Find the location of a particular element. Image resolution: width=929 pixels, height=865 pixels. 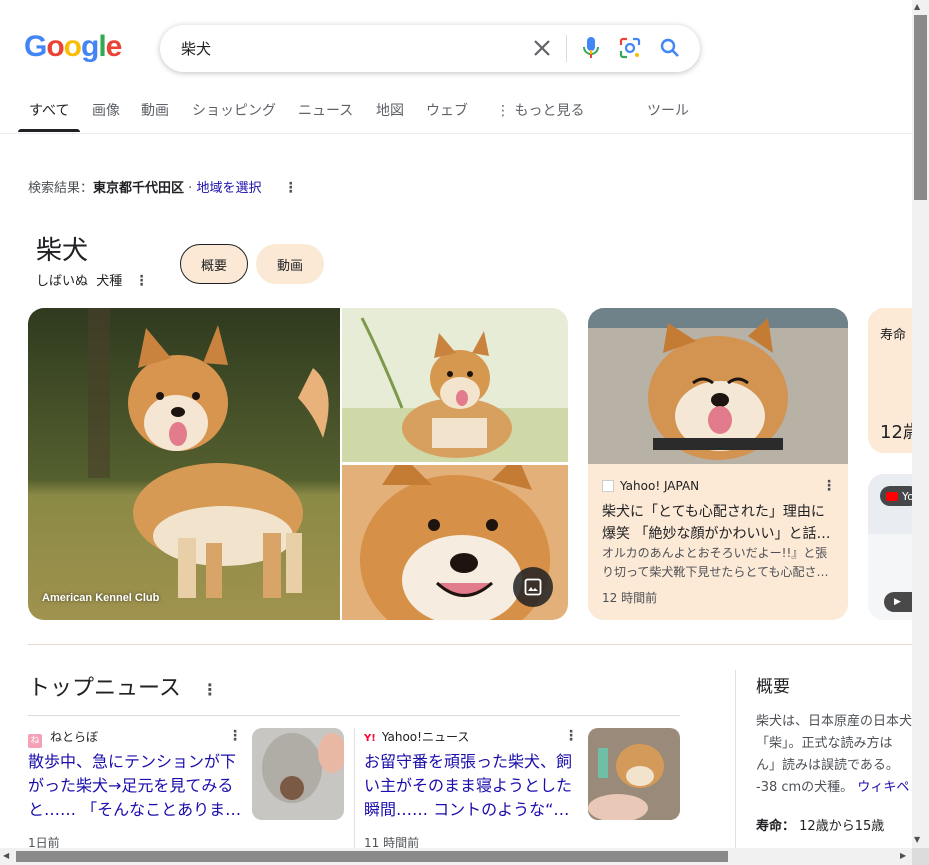

tab-maps: 地図 is located at coordinates (390, 110).